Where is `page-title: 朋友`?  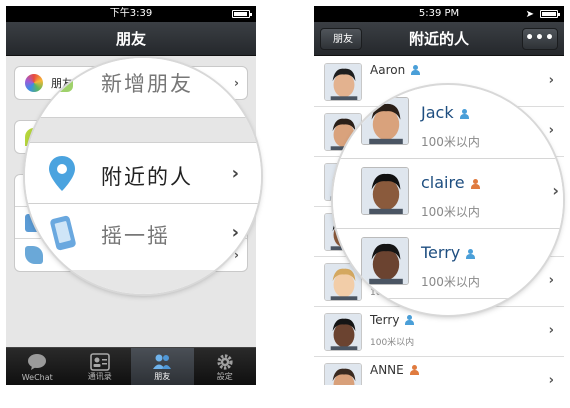 page-title: 朋友 is located at coordinates (130, 39).